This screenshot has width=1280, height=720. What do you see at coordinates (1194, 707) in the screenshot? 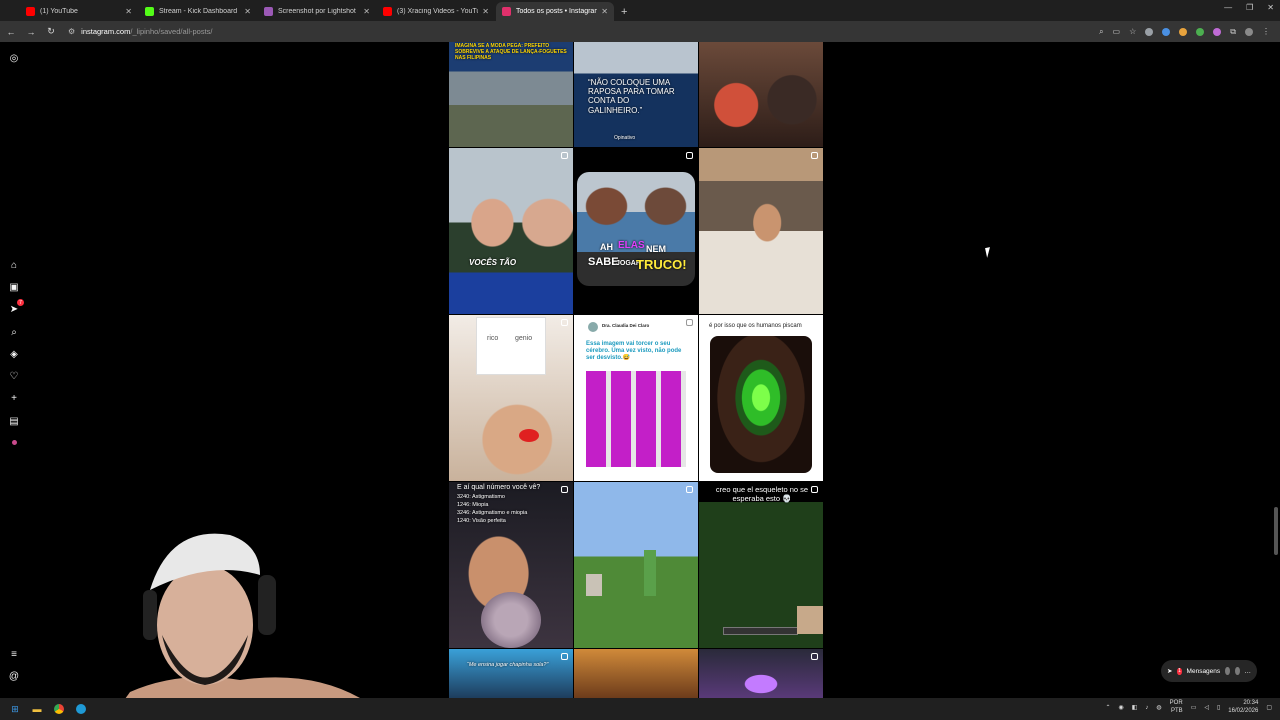
I see `network-icon: ▭` at bounding box center [1194, 707].